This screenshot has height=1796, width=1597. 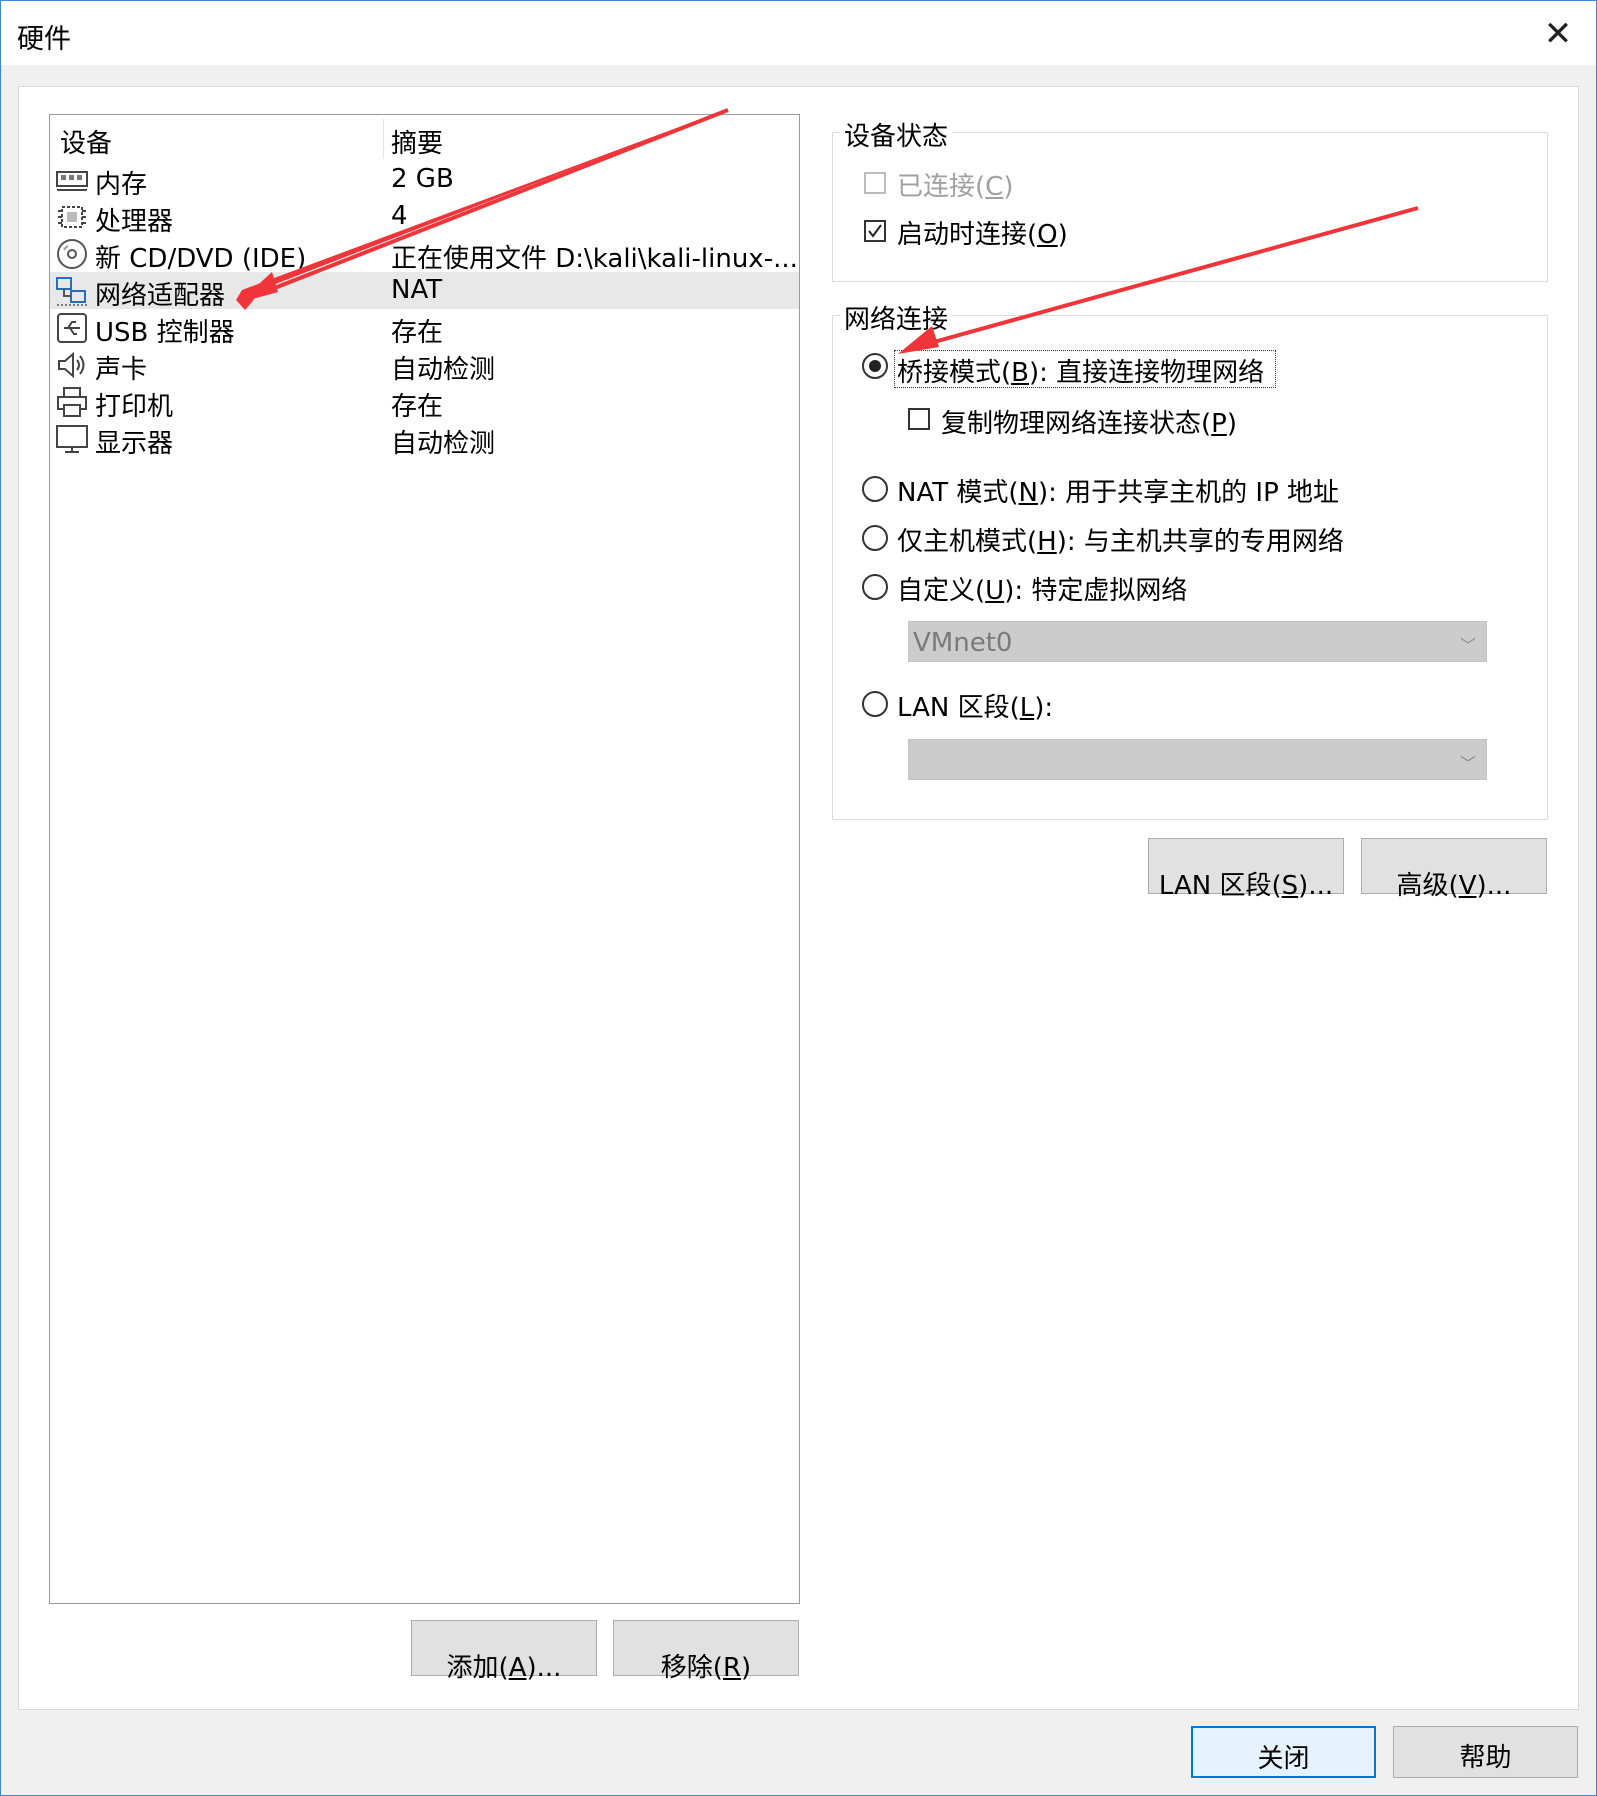 I want to click on annotation-arrow-bridged, so click(x=1161, y=279).